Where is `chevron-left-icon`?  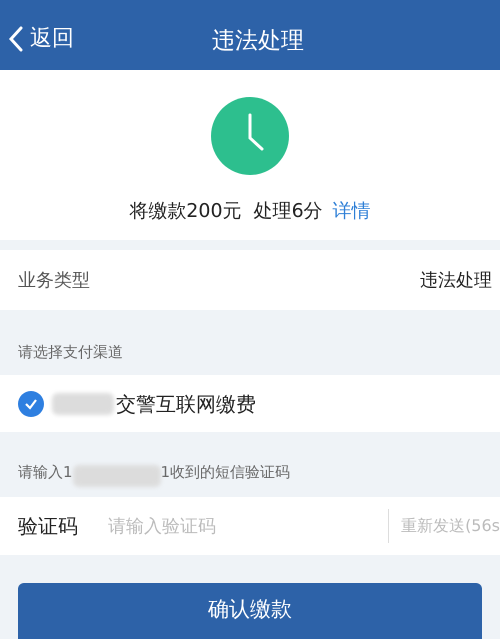 chevron-left-icon is located at coordinates (16, 39).